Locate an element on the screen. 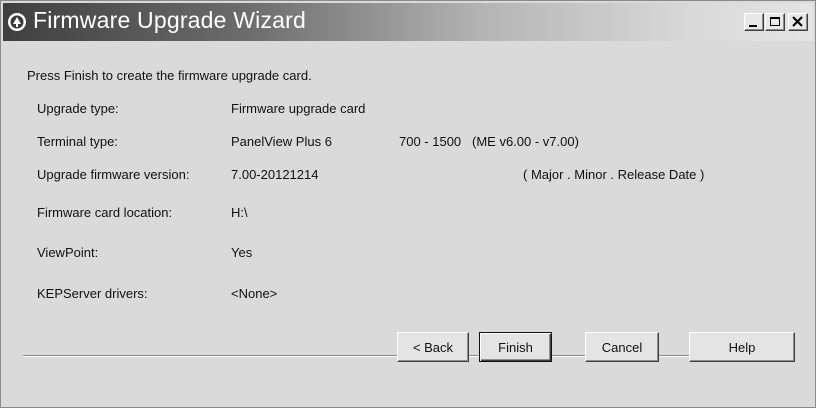 The width and height of the screenshot is (816, 408). title-bar: Firmware Upgrade Wizard is located at coordinates (408, 22).